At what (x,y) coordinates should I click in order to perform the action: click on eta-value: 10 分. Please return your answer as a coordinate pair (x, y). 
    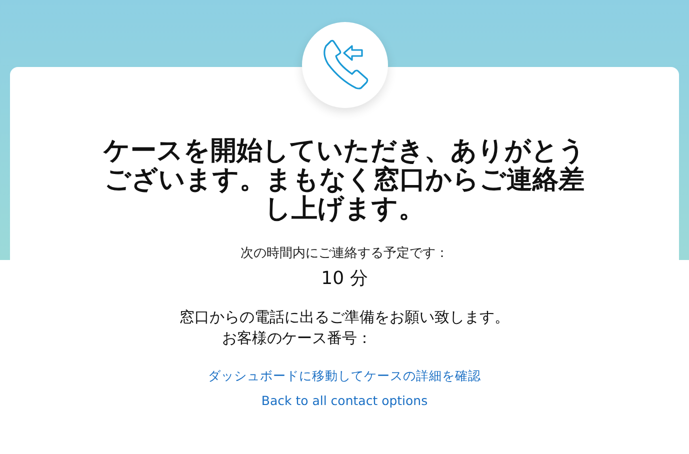
    Looking at the image, I should click on (344, 278).